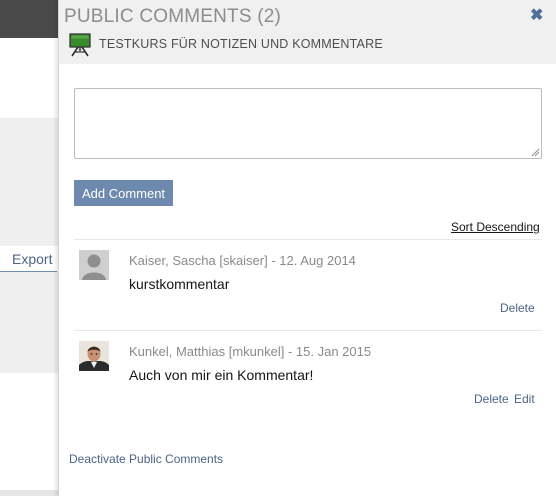 The height and width of the screenshot is (496, 556). I want to click on background-top-bar, so click(30, 19).